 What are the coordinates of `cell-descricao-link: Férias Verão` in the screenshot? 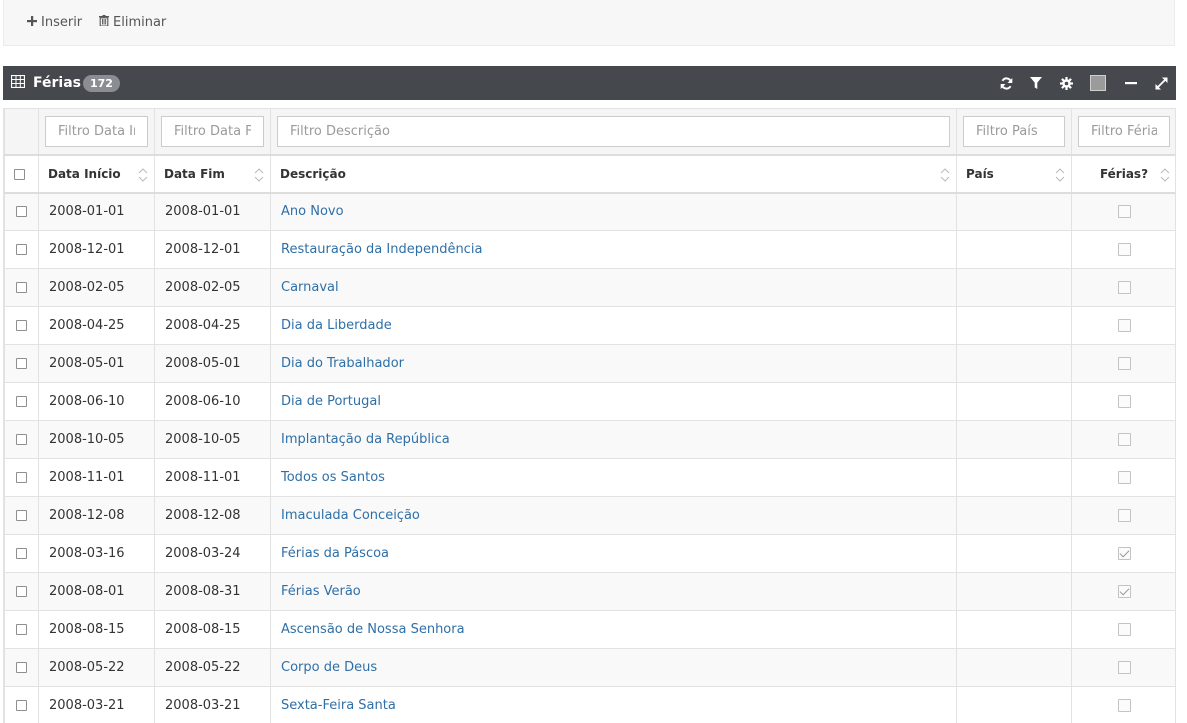 It's located at (613, 591).